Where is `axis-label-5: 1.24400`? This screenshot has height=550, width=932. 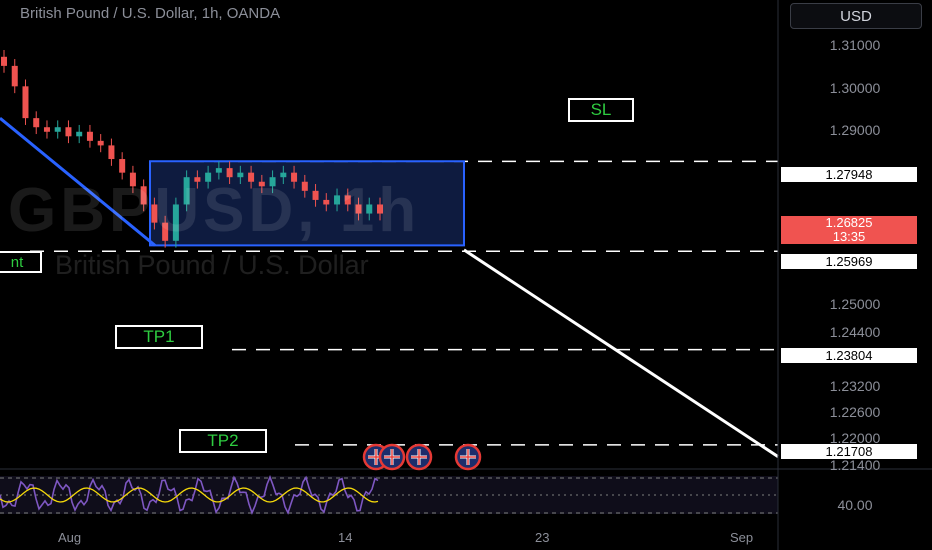 axis-label-5: 1.24400 is located at coordinates (855, 332).